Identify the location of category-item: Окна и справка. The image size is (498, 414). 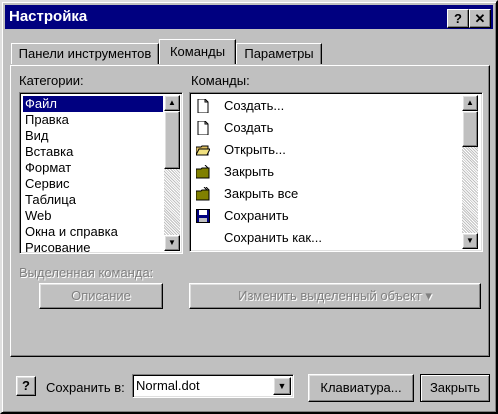
(93, 232).